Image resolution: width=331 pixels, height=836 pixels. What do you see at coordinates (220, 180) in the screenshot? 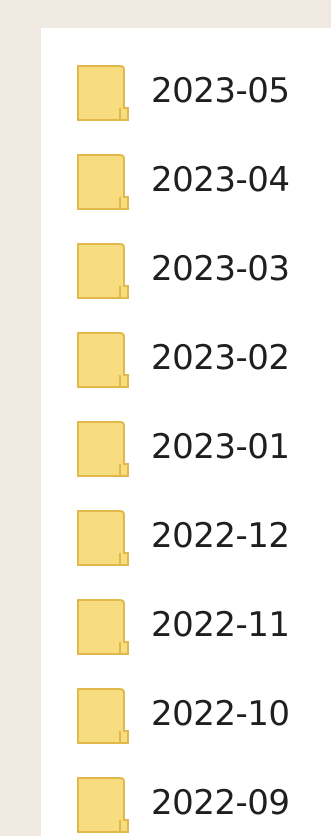
I see `folder-name: 2023-04` at bounding box center [220, 180].